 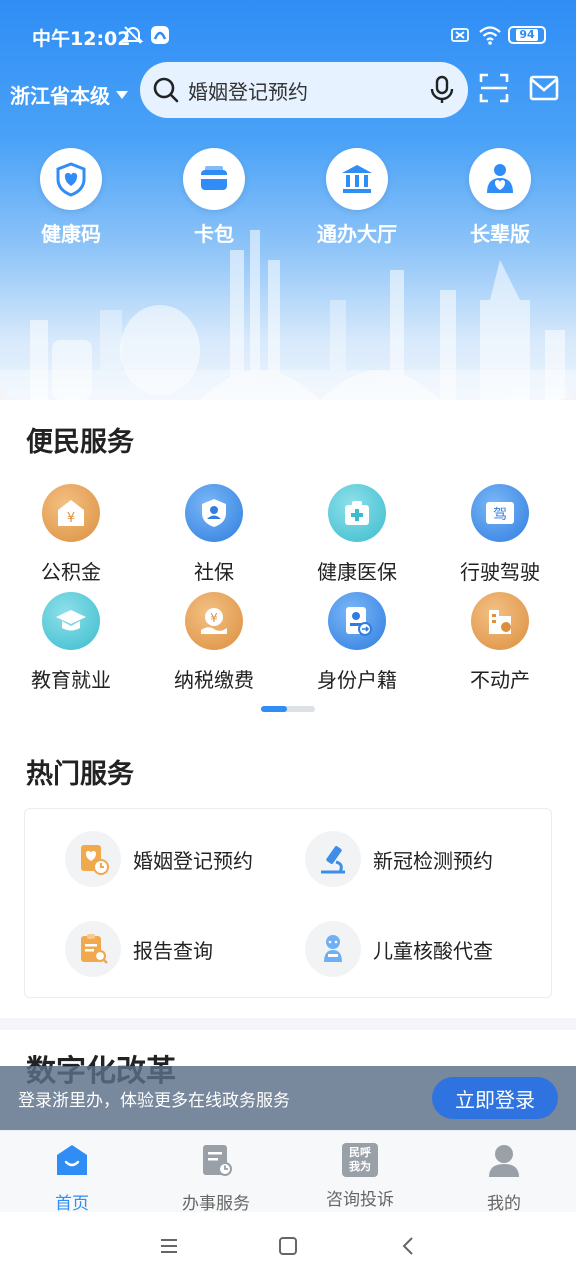 I want to click on quick-link-elder: 长辈版, so click(x=500, y=197).